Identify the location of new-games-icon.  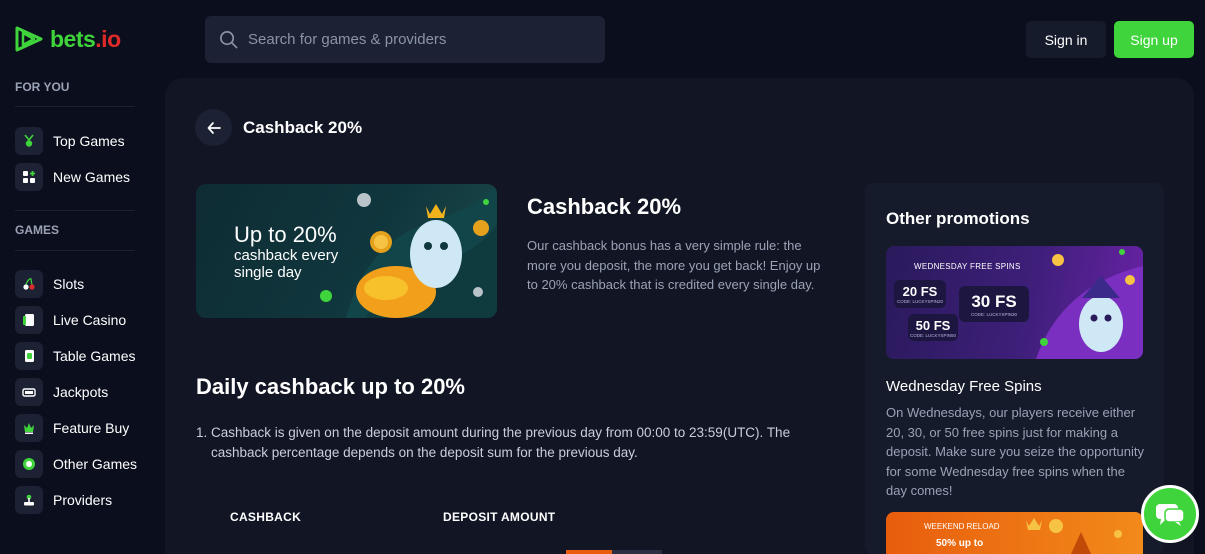
(29, 177).